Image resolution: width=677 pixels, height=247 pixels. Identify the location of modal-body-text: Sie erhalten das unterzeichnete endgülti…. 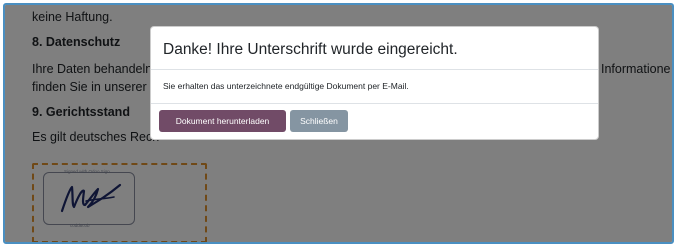
(374, 87).